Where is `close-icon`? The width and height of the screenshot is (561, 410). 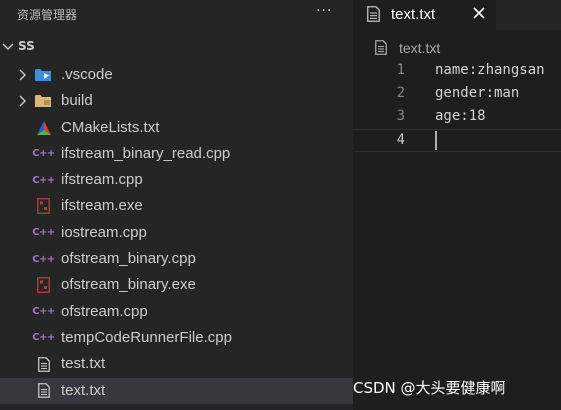
close-icon is located at coordinates (479, 13).